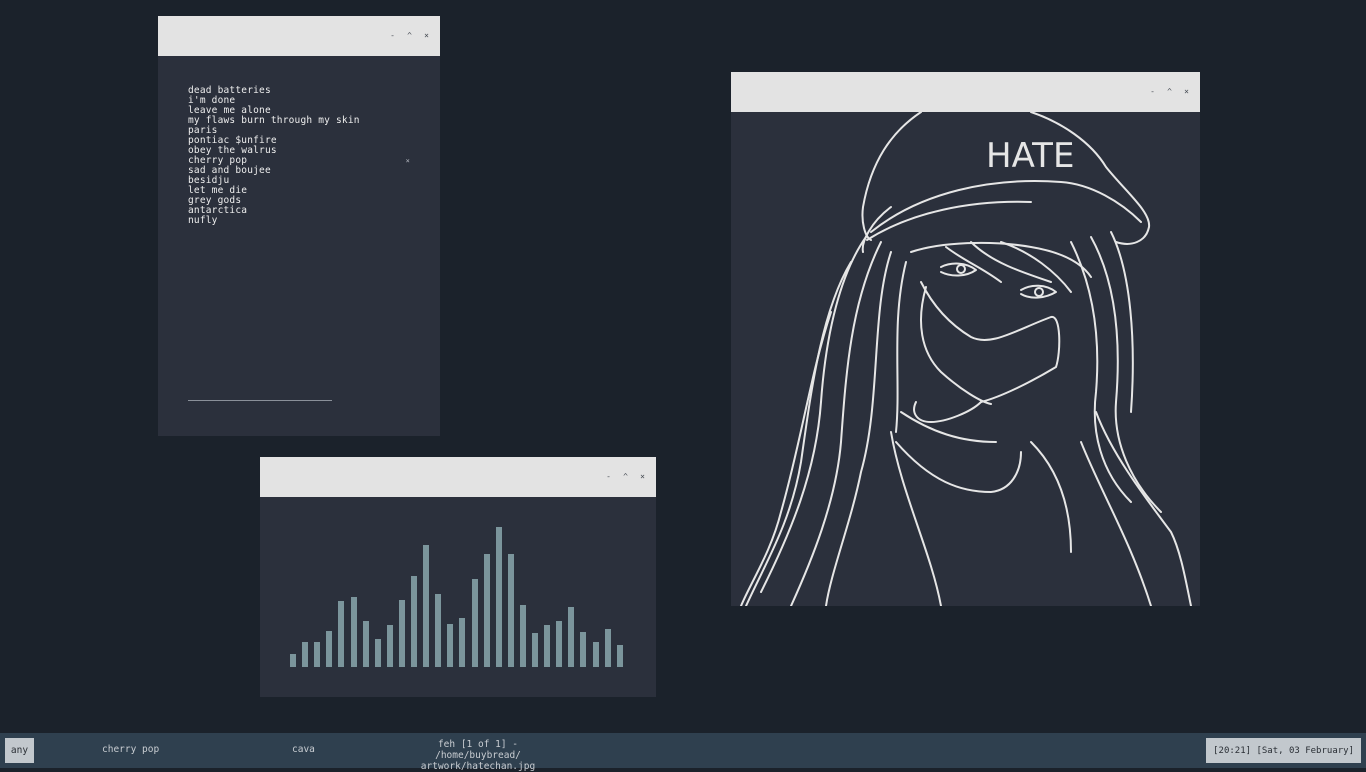  What do you see at coordinates (458, 477) in the screenshot?
I see `visualizer-titlebar: - ^ ×` at bounding box center [458, 477].